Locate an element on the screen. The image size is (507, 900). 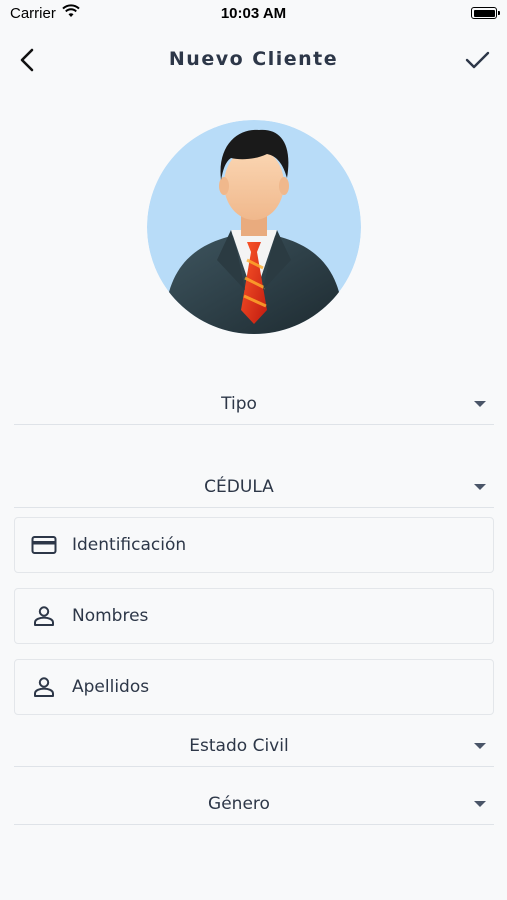
save-button is located at coordinates (477, 60).